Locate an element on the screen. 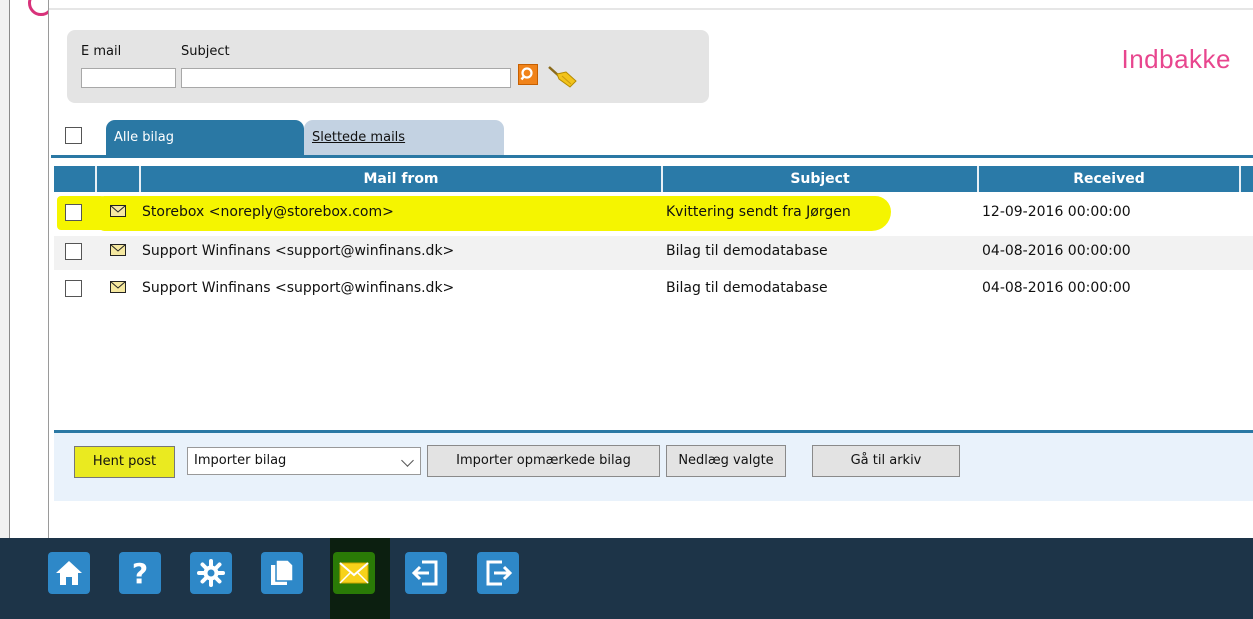 The image size is (1253, 619). column-header-subject: Subject is located at coordinates (821, 179).